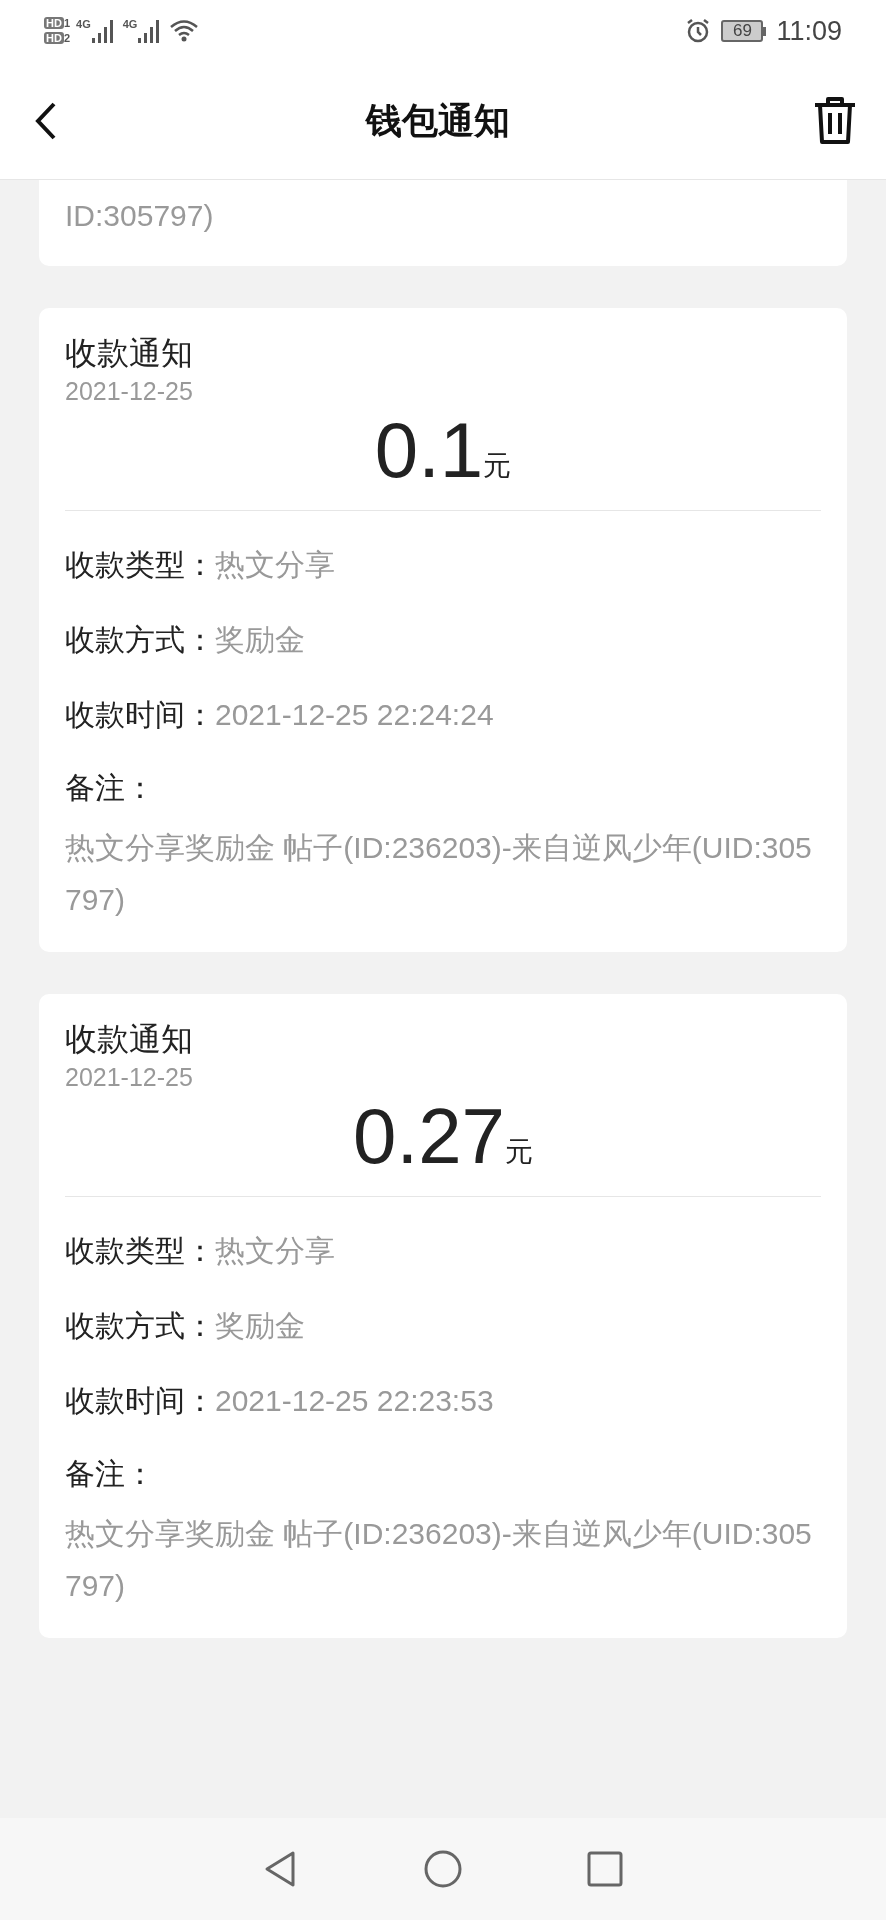  What do you see at coordinates (429, 450) in the screenshot?
I see `amount: 0.1` at bounding box center [429, 450].